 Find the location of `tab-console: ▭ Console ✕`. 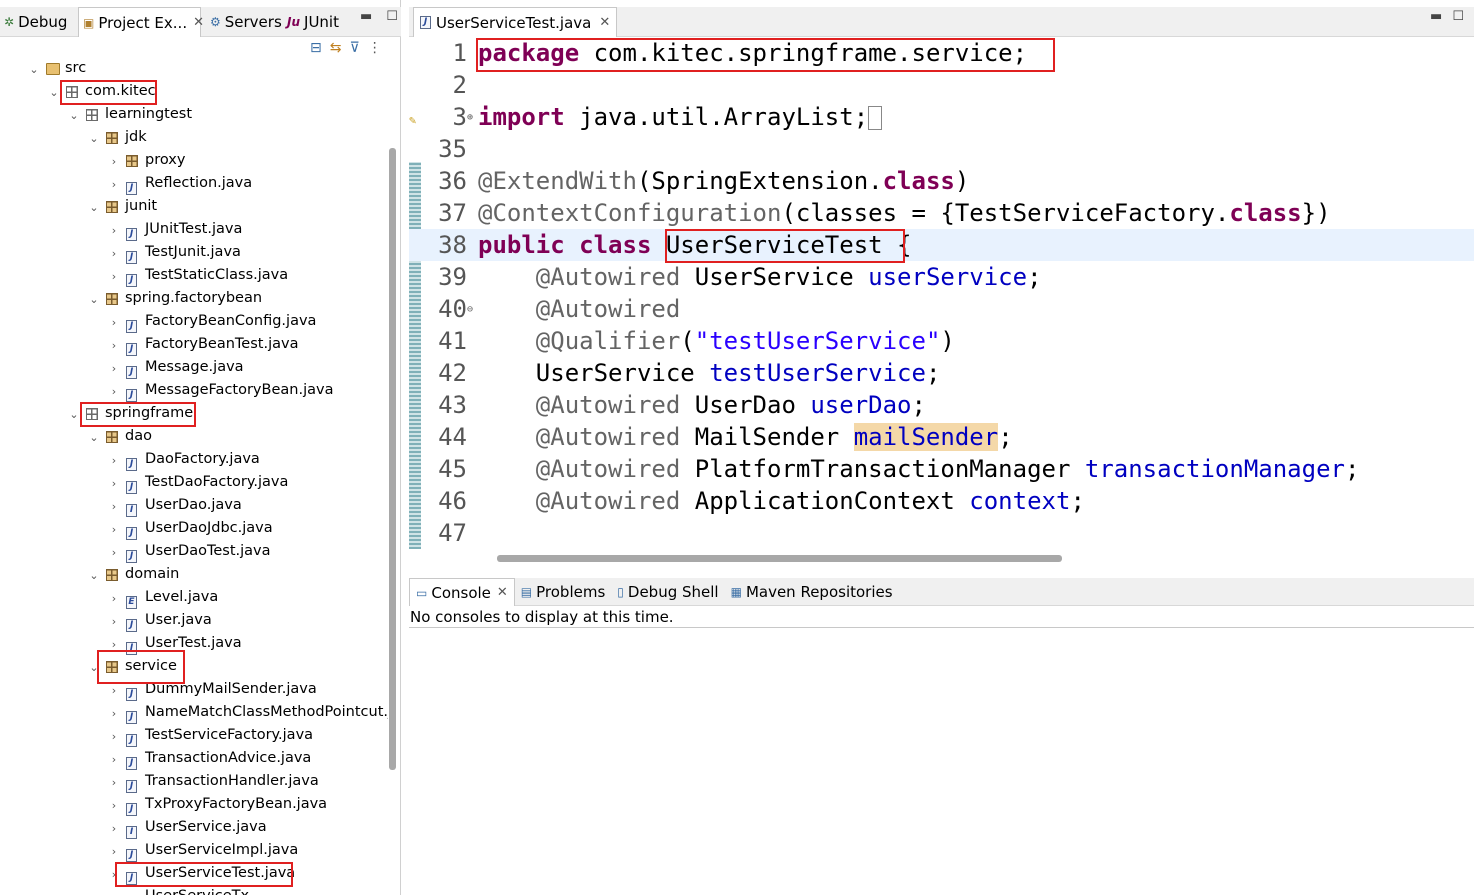

tab-console: ▭ Console ✕ is located at coordinates (462, 592).